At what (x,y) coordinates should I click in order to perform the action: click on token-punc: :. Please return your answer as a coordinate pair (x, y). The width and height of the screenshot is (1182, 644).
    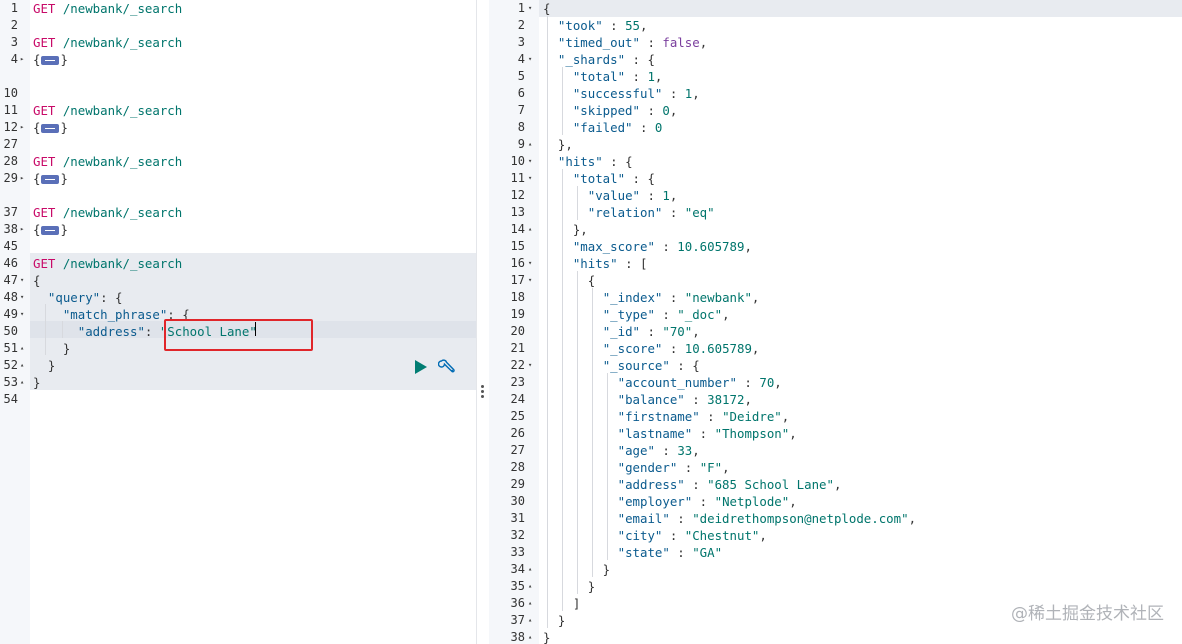
    Looking at the image, I should click on (681, 552).